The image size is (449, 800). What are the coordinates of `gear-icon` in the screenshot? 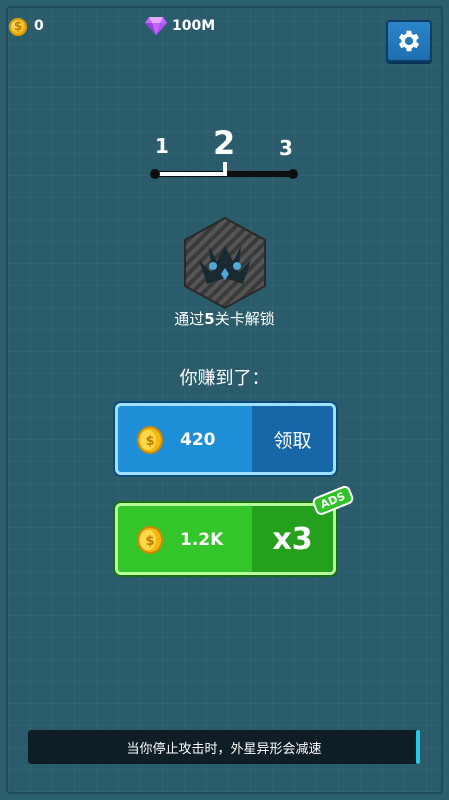 It's located at (409, 41).